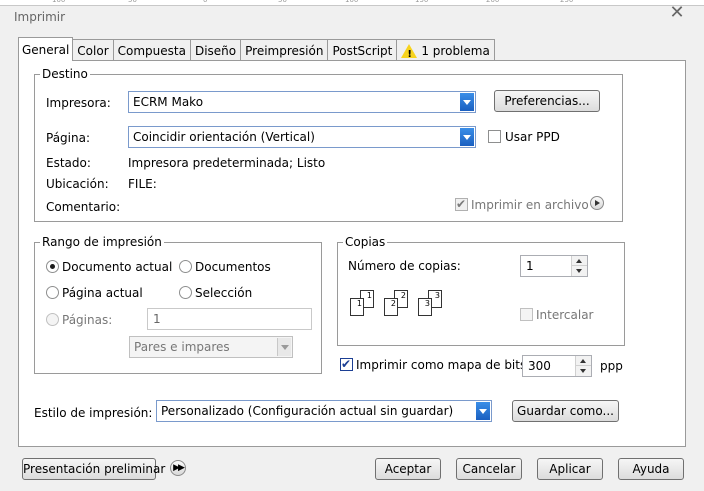 This screenshot has width=704, height=491. What do you see at coordinates (539, 366) in the screenshot?
I see `ppp-value: 300` at bounding box center [539, 366].